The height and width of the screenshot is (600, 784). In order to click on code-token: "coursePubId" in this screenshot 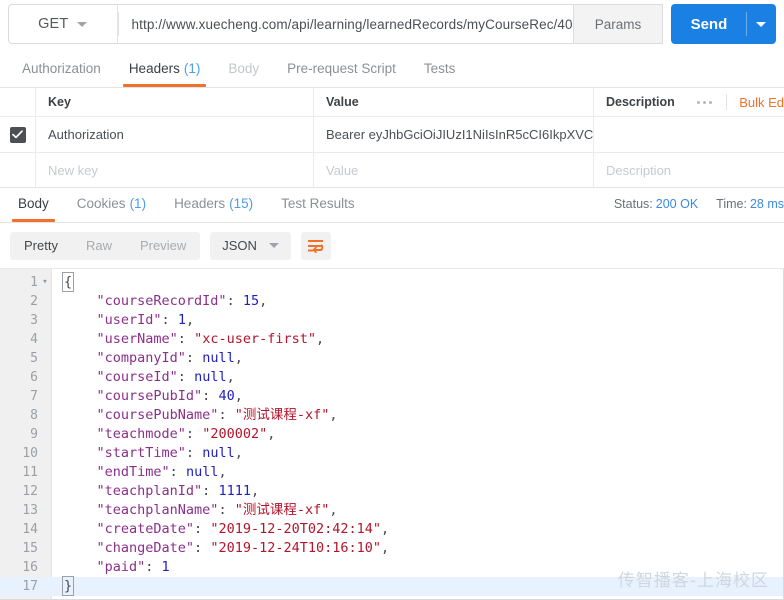, I will do `click(133, 396)`.